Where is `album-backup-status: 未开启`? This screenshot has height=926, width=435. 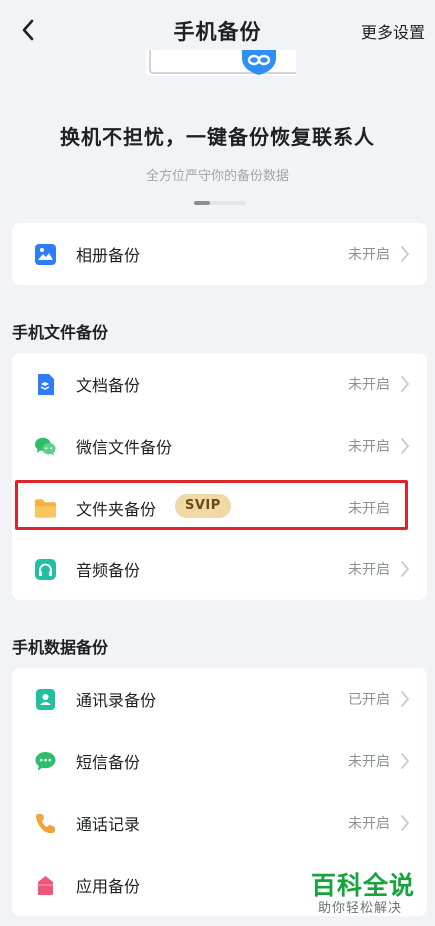 album-backup-status: 未开启 is located at coordinates (369, 255).